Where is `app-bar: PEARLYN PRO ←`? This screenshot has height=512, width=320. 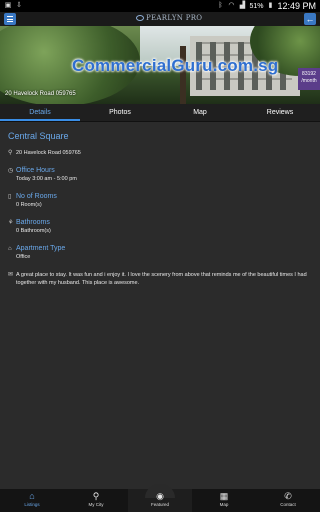
app-bar: PEARLYN PRO ← is located at coordinates (160, 19).